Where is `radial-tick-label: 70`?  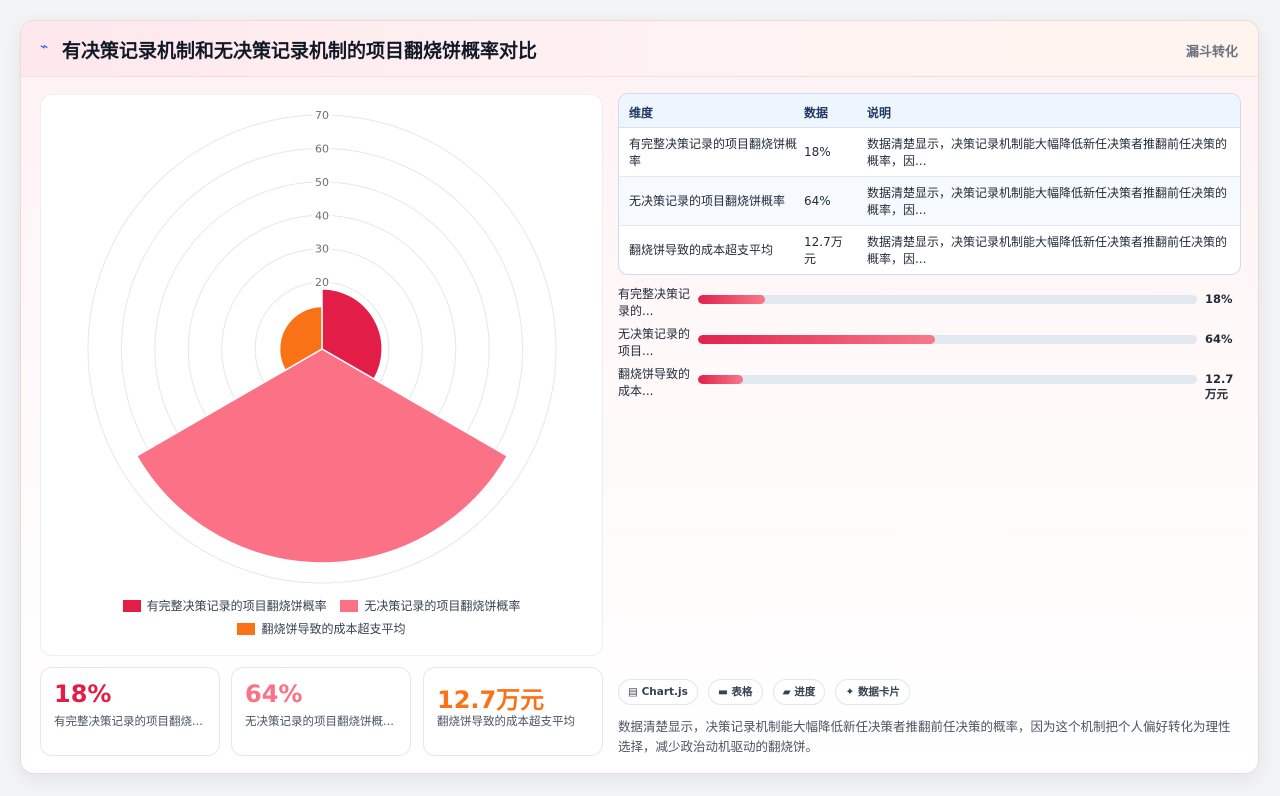 radial-tick-label: 70 is located at coordinates (322, 115).